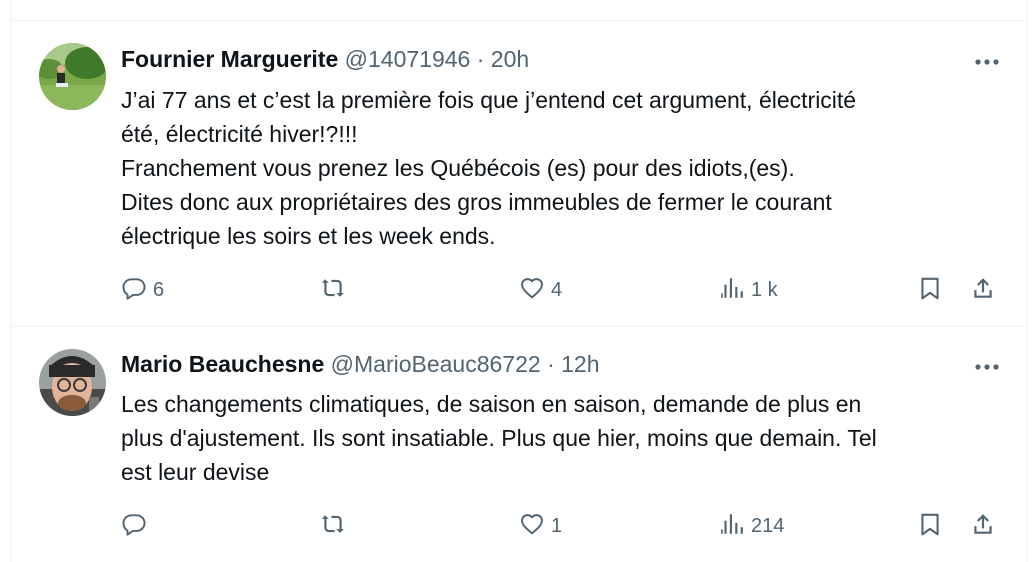  What do you see at coordinates (436, 364) in the screenshot?
I see `author-handle: @MarioBeauc86722` at bounding box center [436, 364].